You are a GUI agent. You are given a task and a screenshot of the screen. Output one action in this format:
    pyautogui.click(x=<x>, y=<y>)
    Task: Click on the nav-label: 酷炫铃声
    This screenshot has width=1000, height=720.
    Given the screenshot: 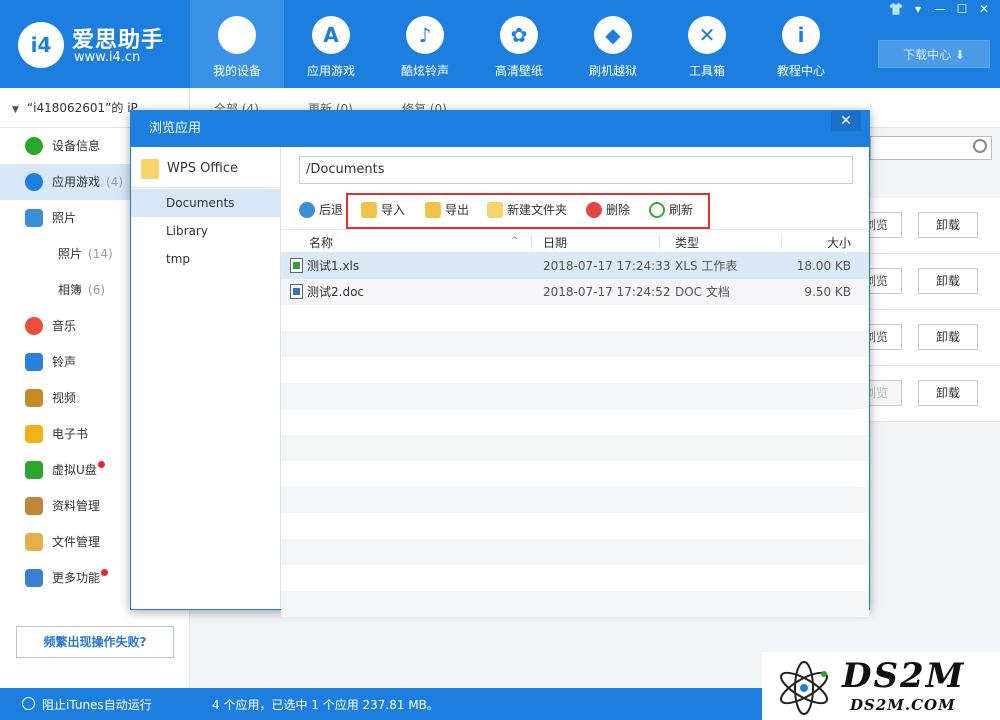 What is the action you would take?
    pyautogui.click(x=424, y=71)
    